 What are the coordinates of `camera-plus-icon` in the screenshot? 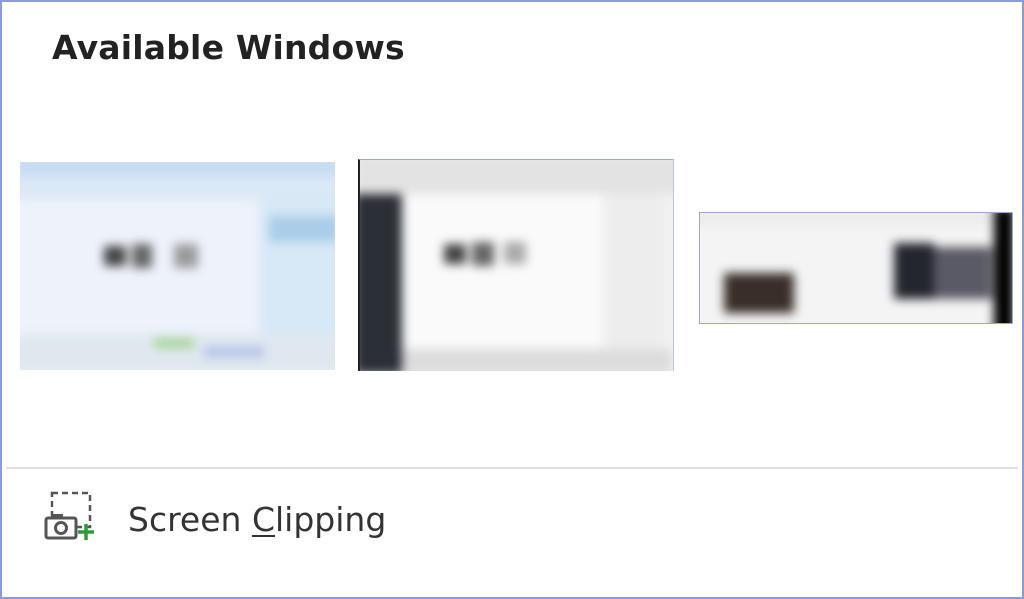 It's located at (69, 515).